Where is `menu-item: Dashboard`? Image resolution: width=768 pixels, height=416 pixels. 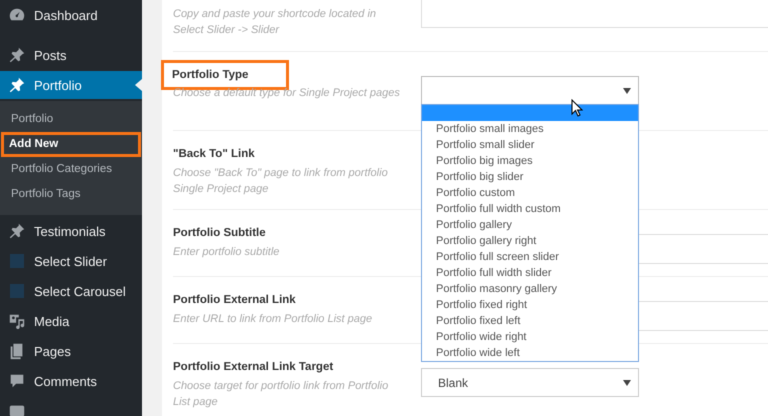 menu-item: Dashboard is located at coordinates (71, 15).